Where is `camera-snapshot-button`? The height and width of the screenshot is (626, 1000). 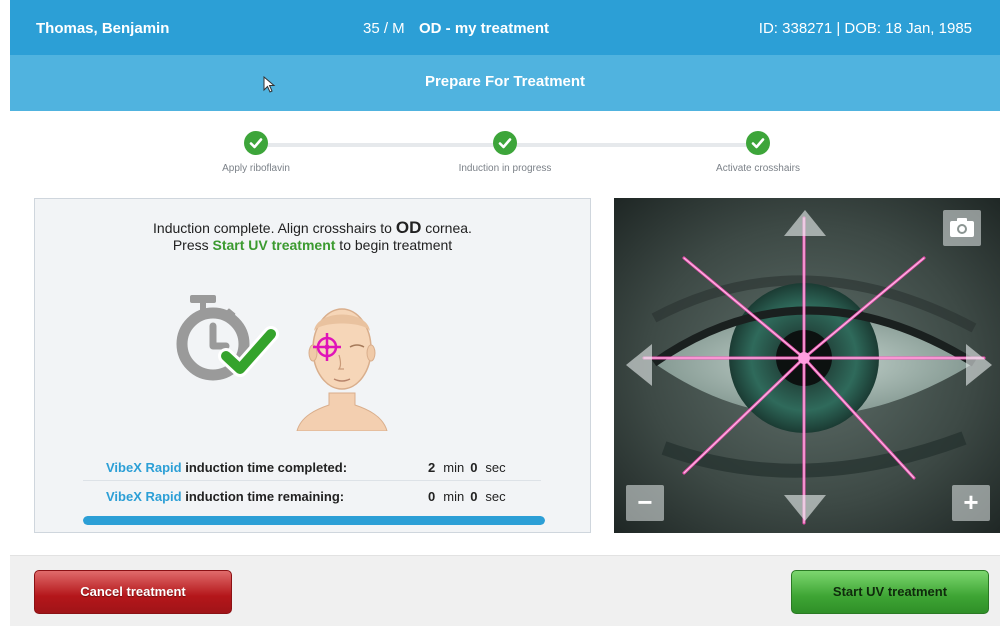 camera-snapshot-button is located at coordinates (962, 228).